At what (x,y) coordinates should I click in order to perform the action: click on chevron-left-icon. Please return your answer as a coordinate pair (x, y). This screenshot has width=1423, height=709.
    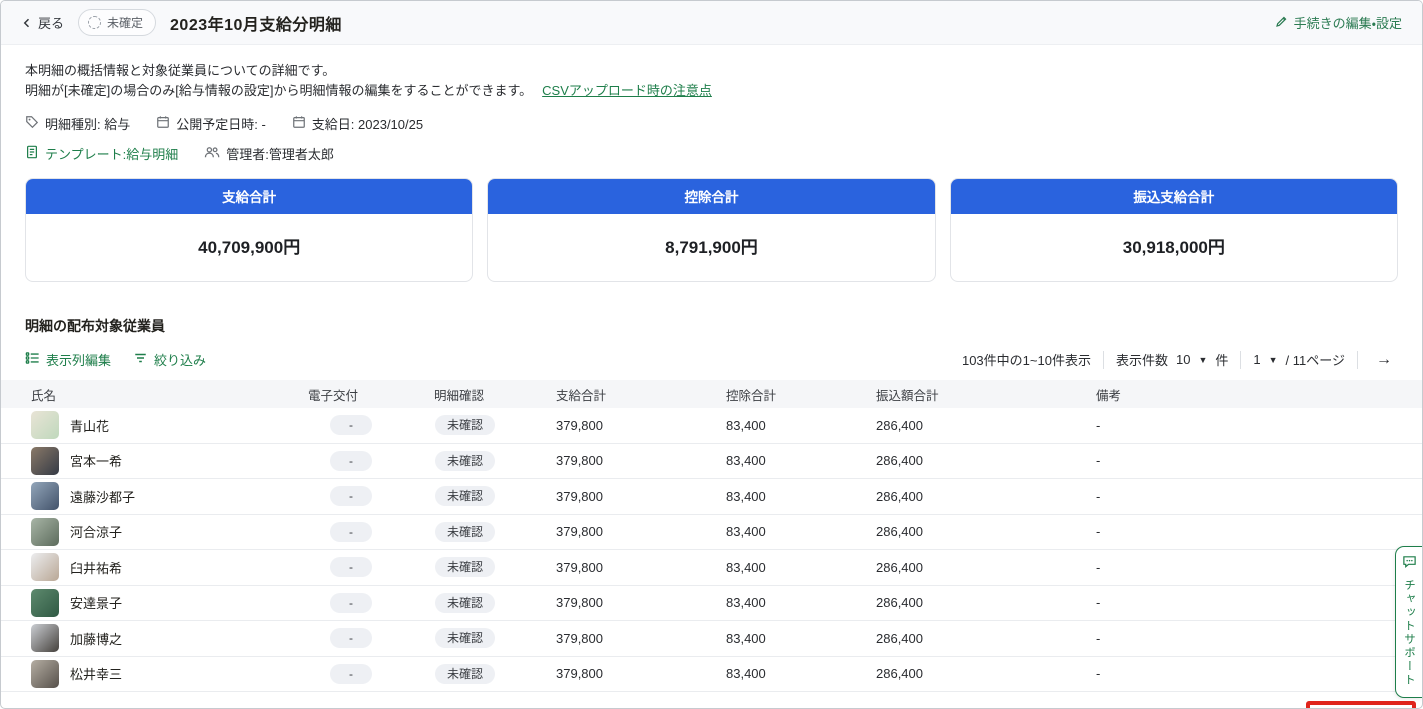
    Looking at the image, I should click on (27, 23).